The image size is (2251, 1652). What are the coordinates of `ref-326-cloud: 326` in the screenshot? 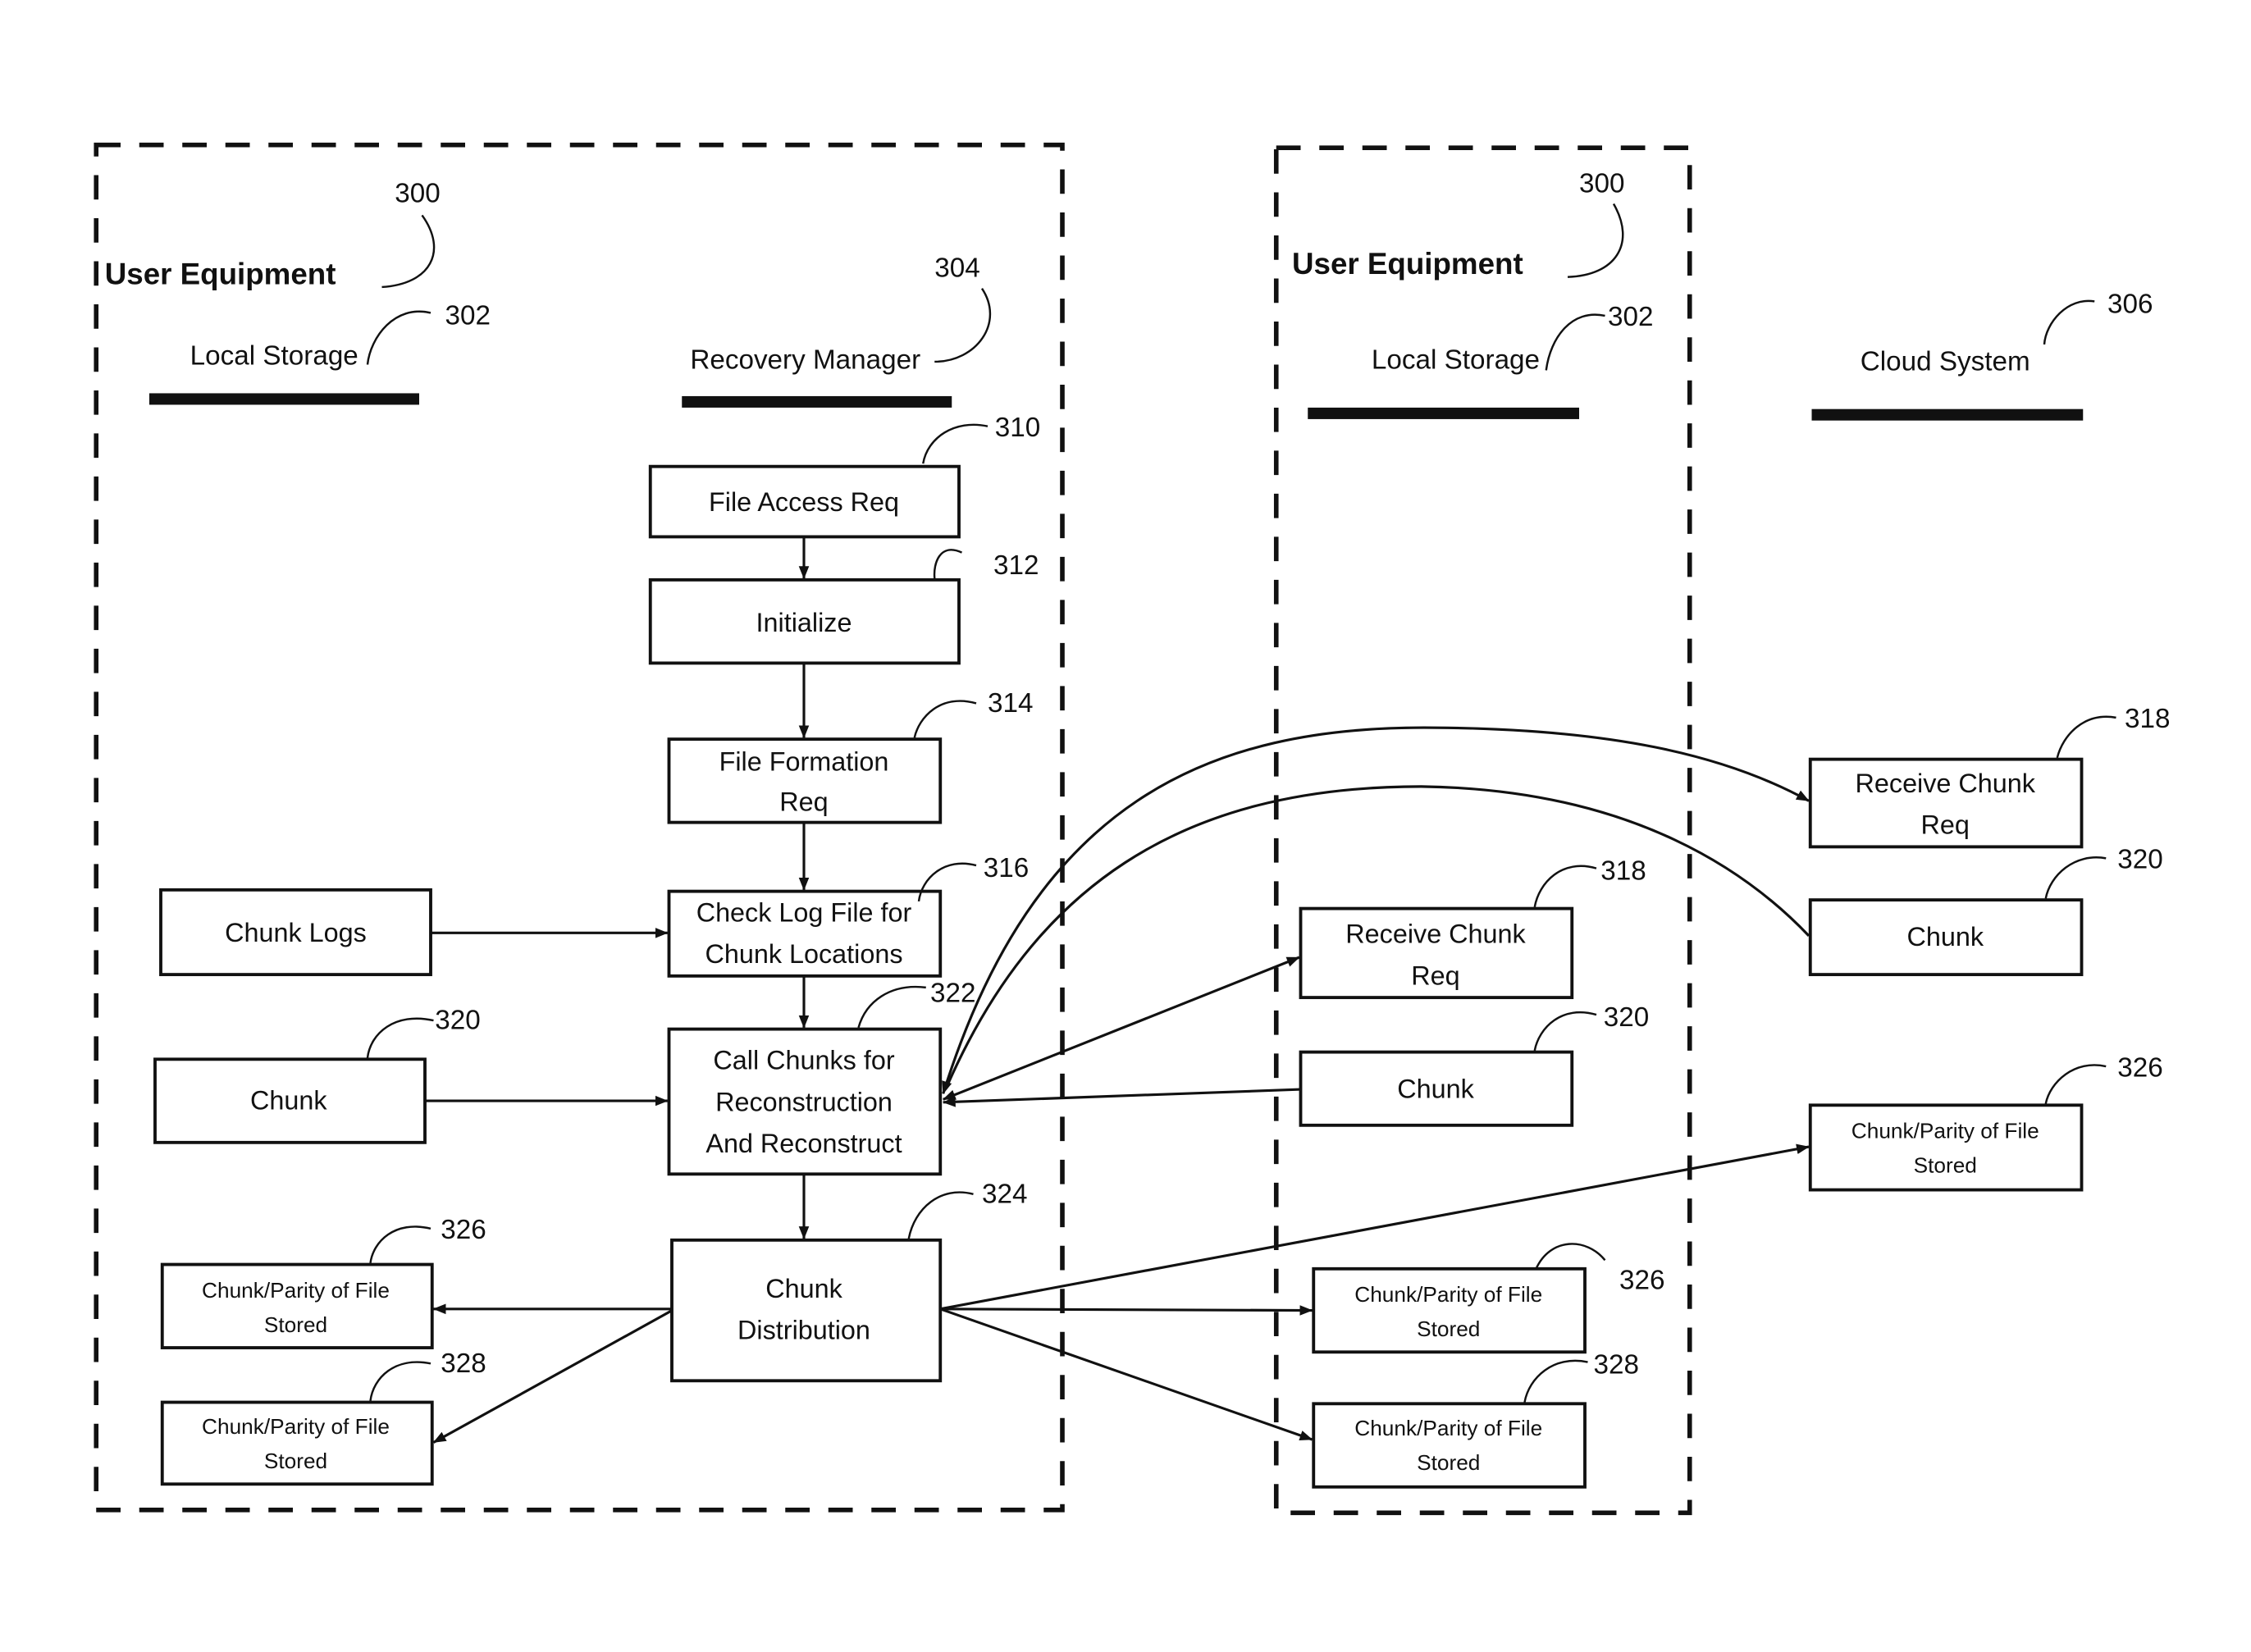 It's located at (2139, 1067).